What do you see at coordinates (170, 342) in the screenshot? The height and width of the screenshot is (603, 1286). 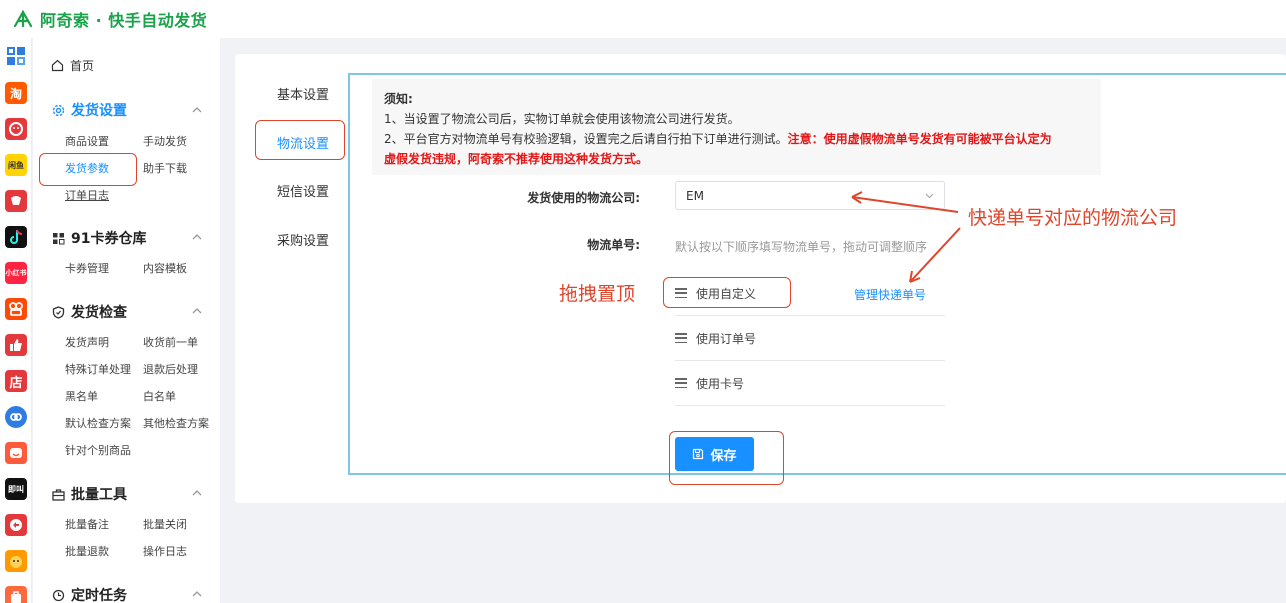 I see `menu-item-before-receipt: 收货前一单` at bounding box center [170, 342].